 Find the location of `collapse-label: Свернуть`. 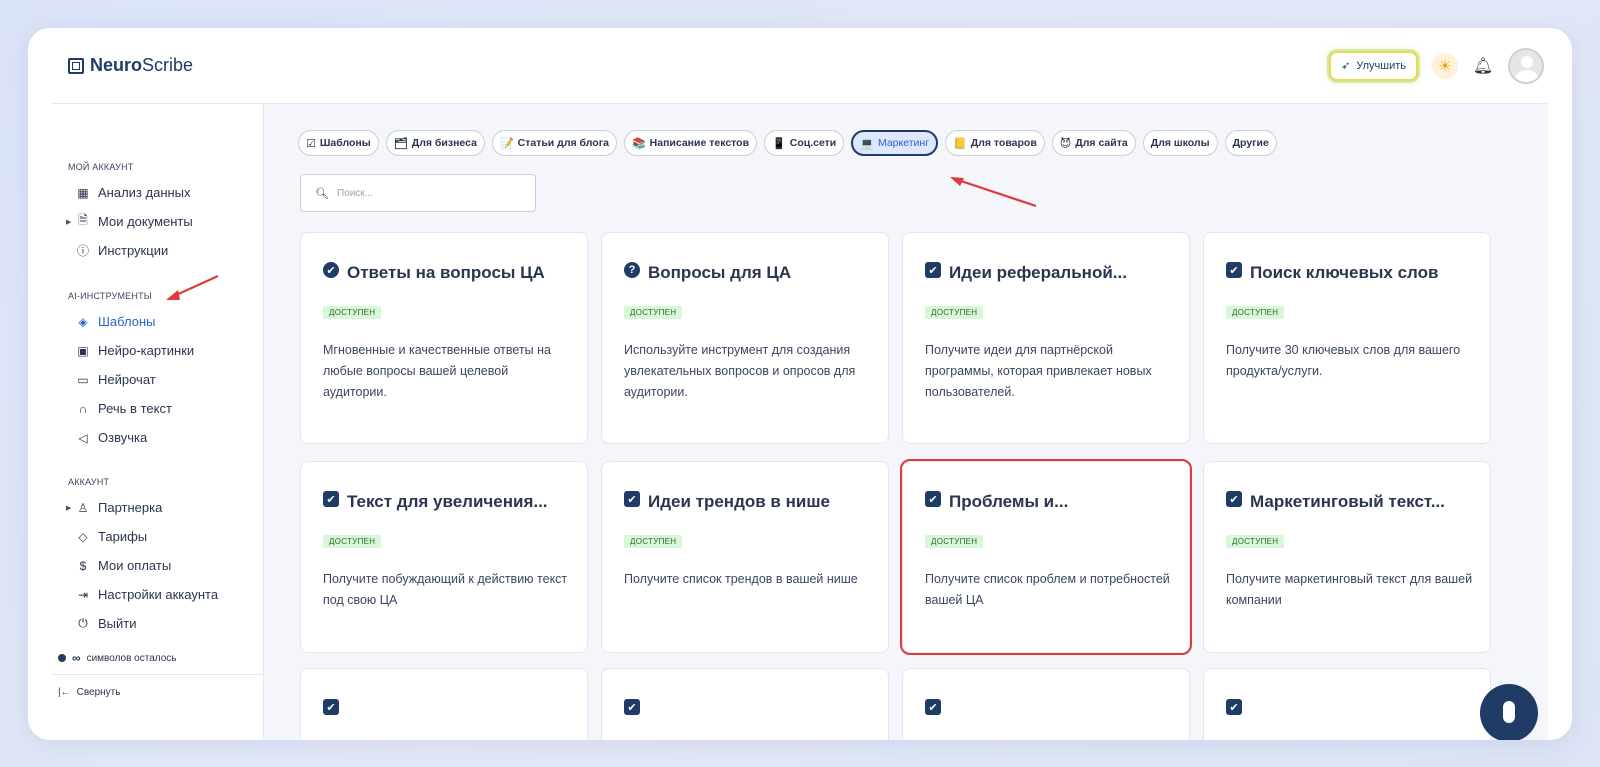

collapse-label: Свернуть is located at coordinates (98, 692).